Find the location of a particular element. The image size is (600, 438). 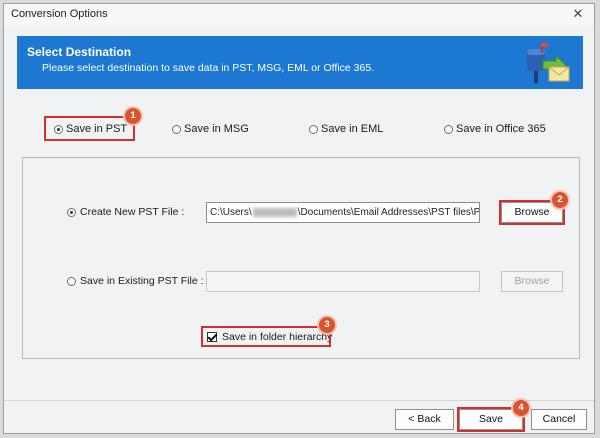

callout-badge-4: 4 is located at coordinates (521, 408).